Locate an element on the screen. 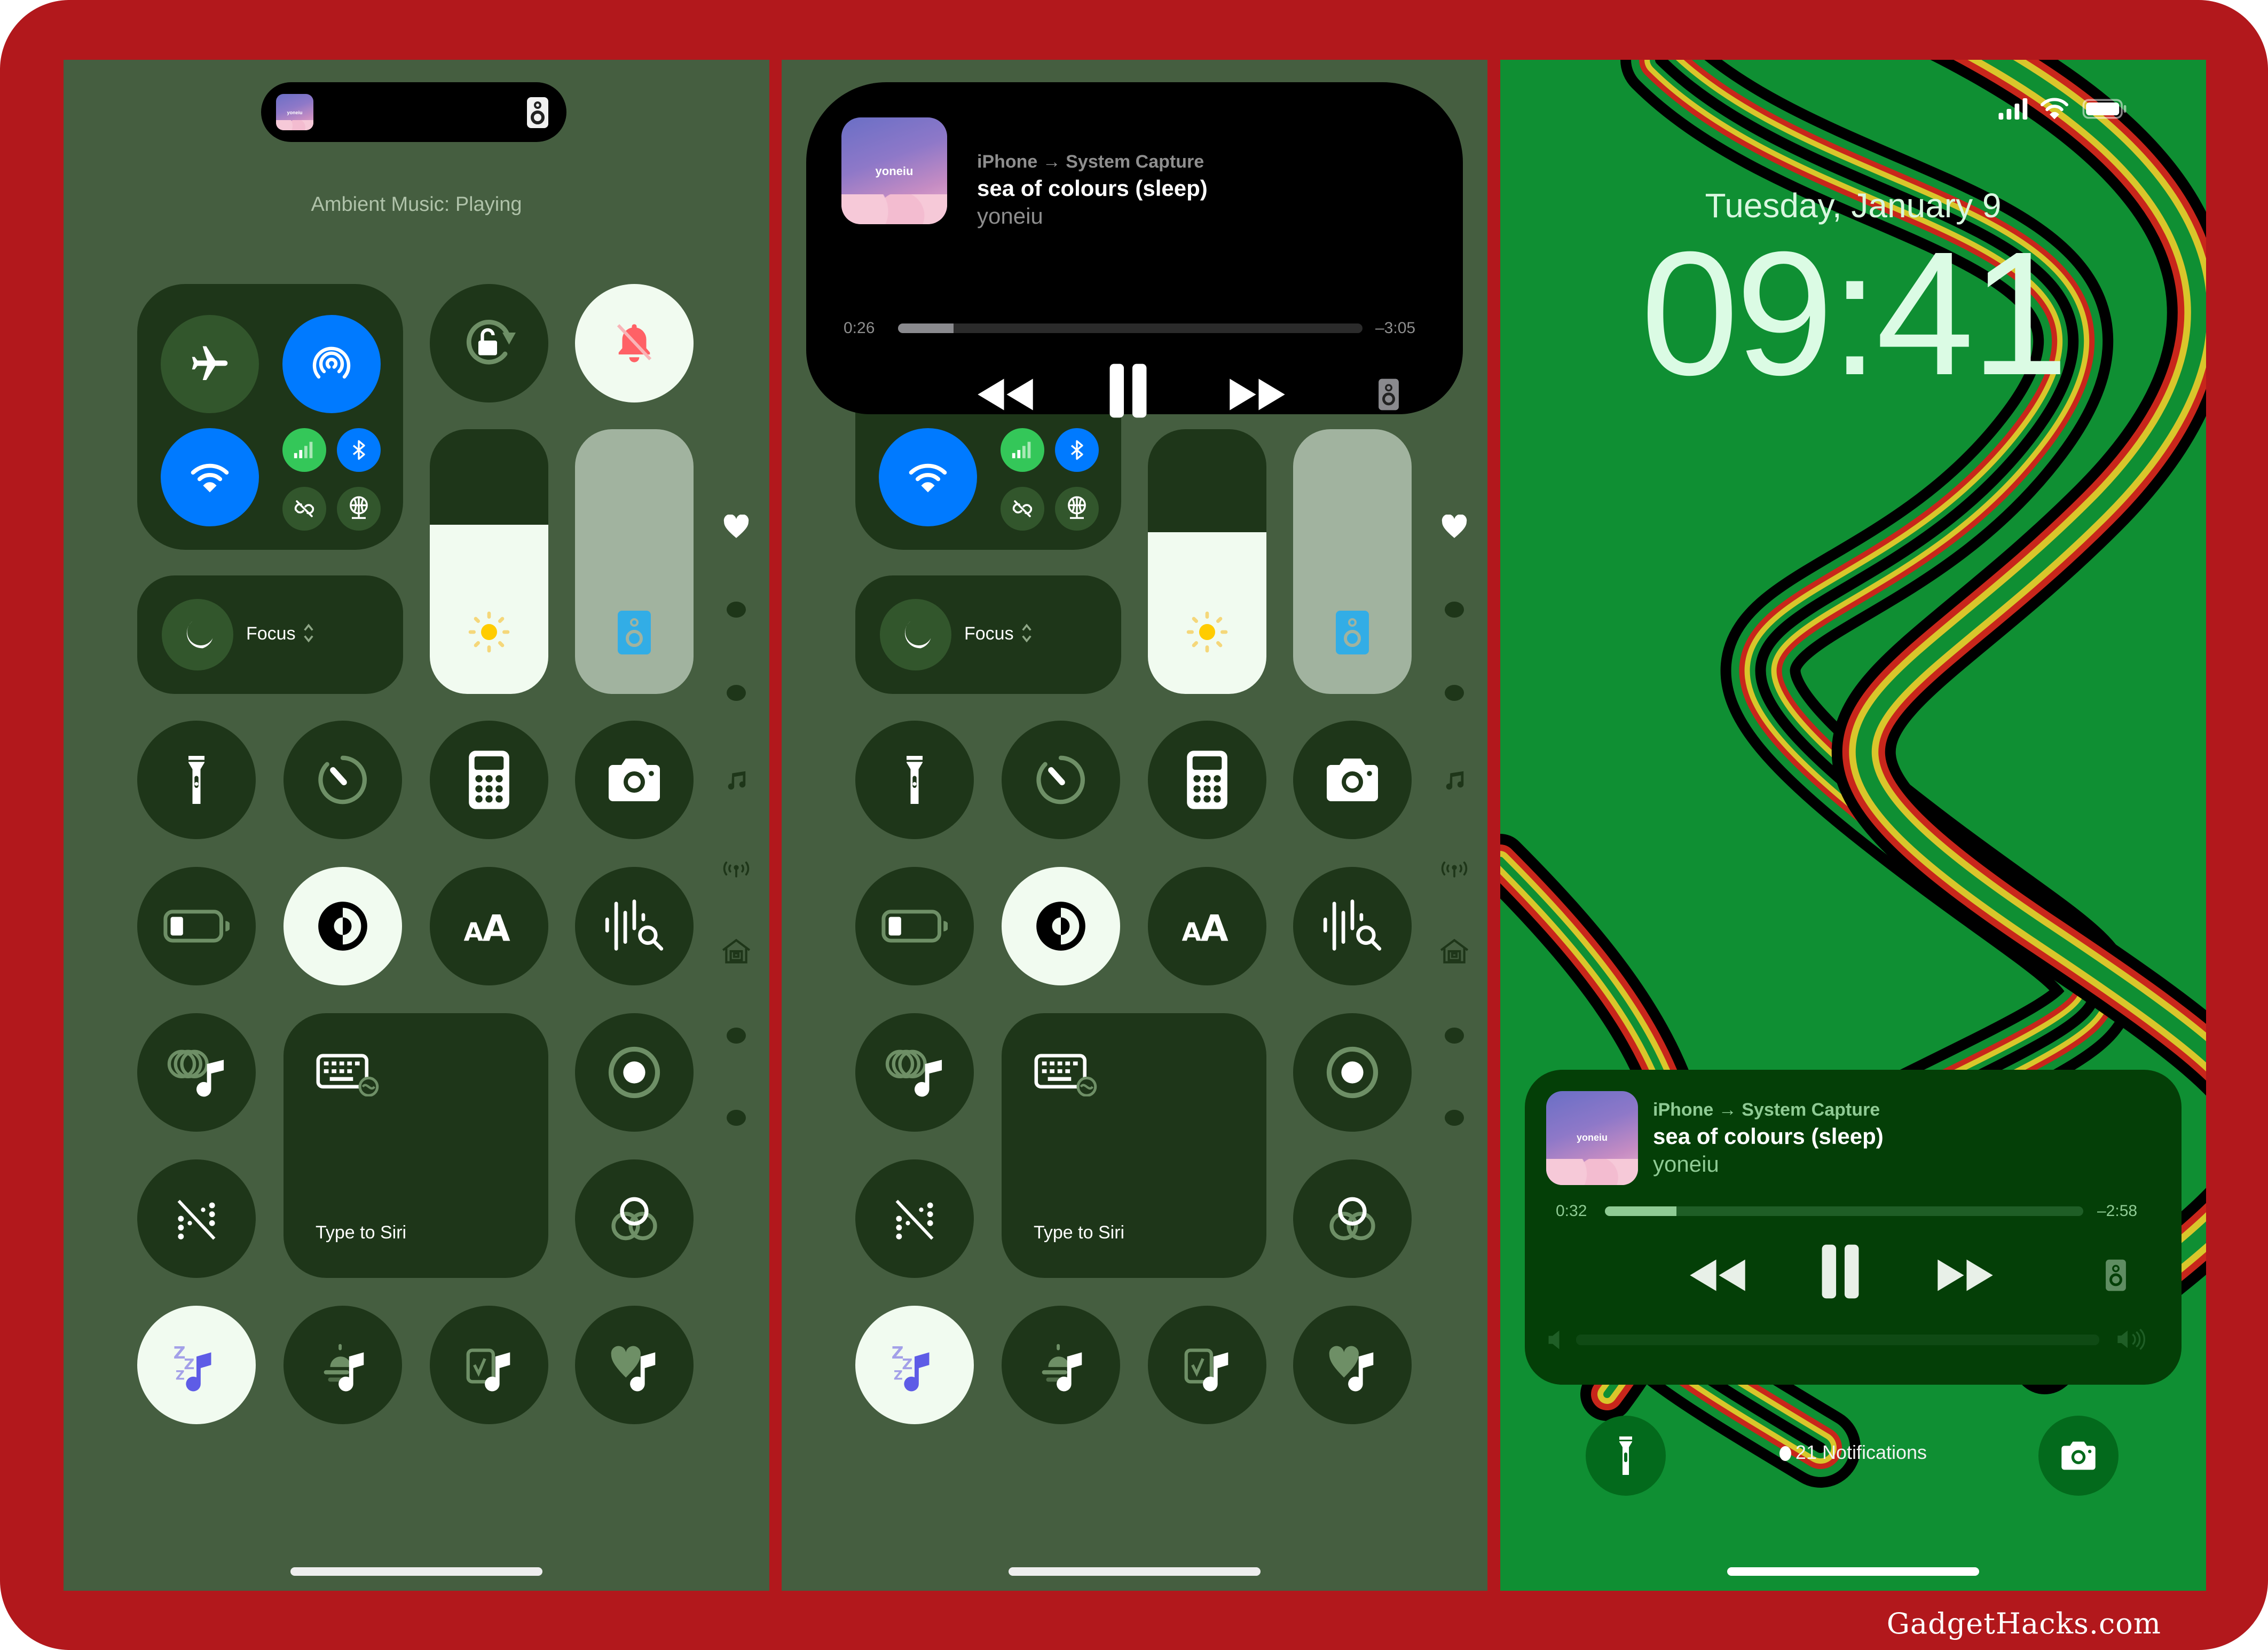 The height and width of the screenshot is (1650, 2268). dark-mode-icon is located at coordinates (342, 926).